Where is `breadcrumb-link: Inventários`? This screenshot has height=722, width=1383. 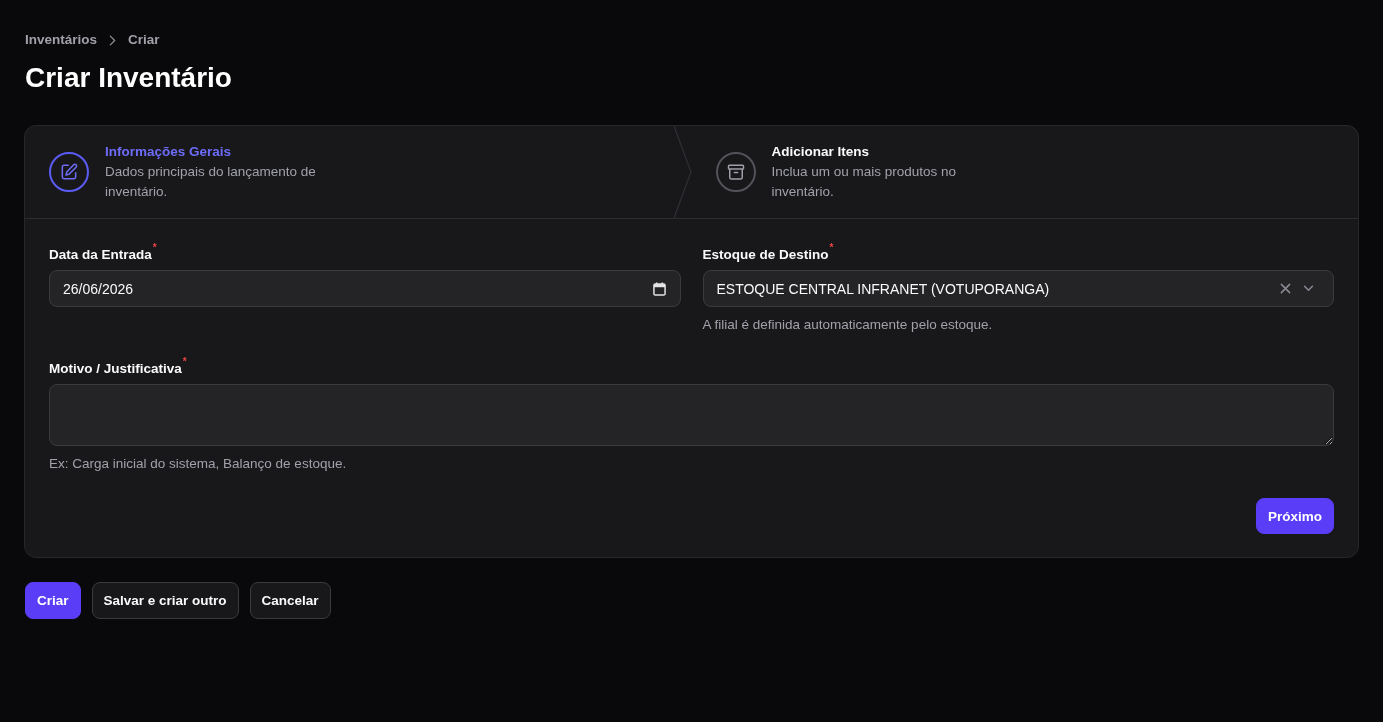
breadcrumb-link: Inventários is located at coordinates (61, 40).